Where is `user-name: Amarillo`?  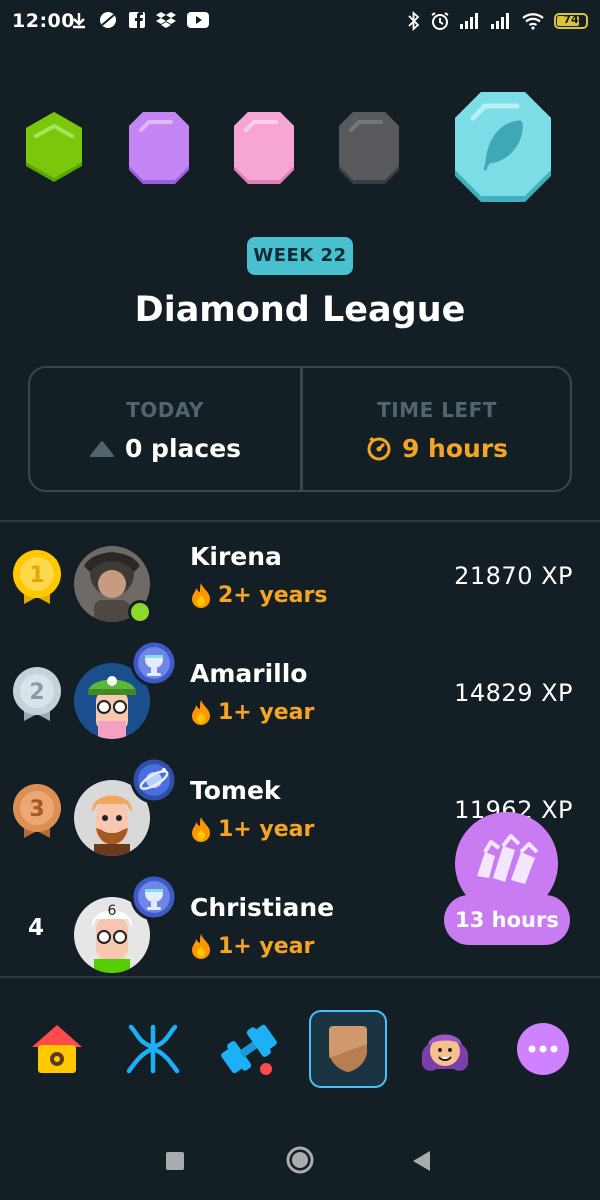 user-name: Amarillo is located at coordinates (249, 673).